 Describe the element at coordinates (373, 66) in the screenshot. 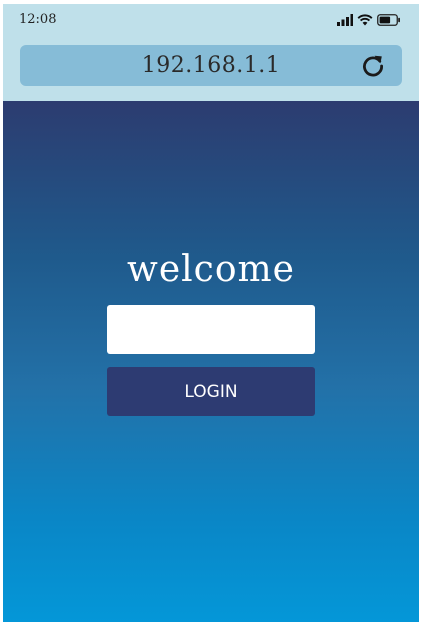

I see `reload-icon` at that location.